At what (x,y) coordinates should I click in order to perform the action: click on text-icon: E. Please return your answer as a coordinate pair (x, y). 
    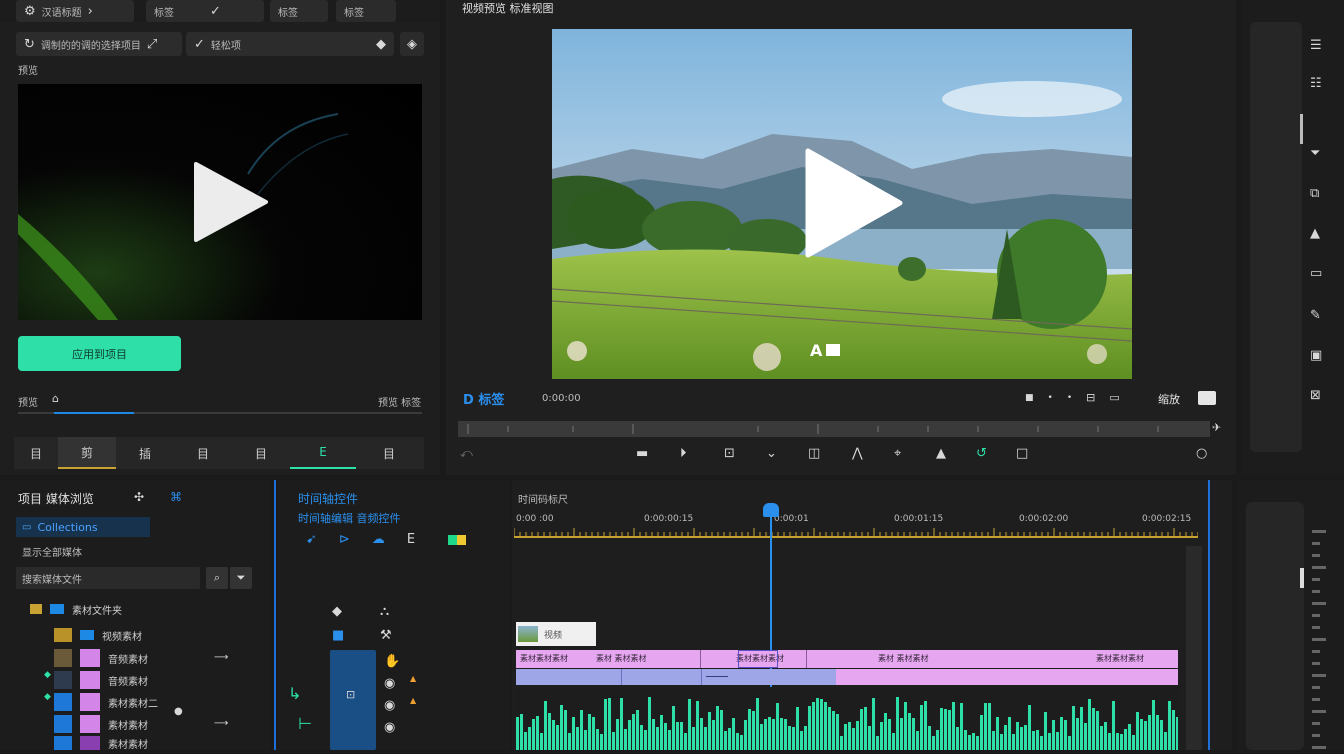
    Looking at the image, I should click on (411, 539).